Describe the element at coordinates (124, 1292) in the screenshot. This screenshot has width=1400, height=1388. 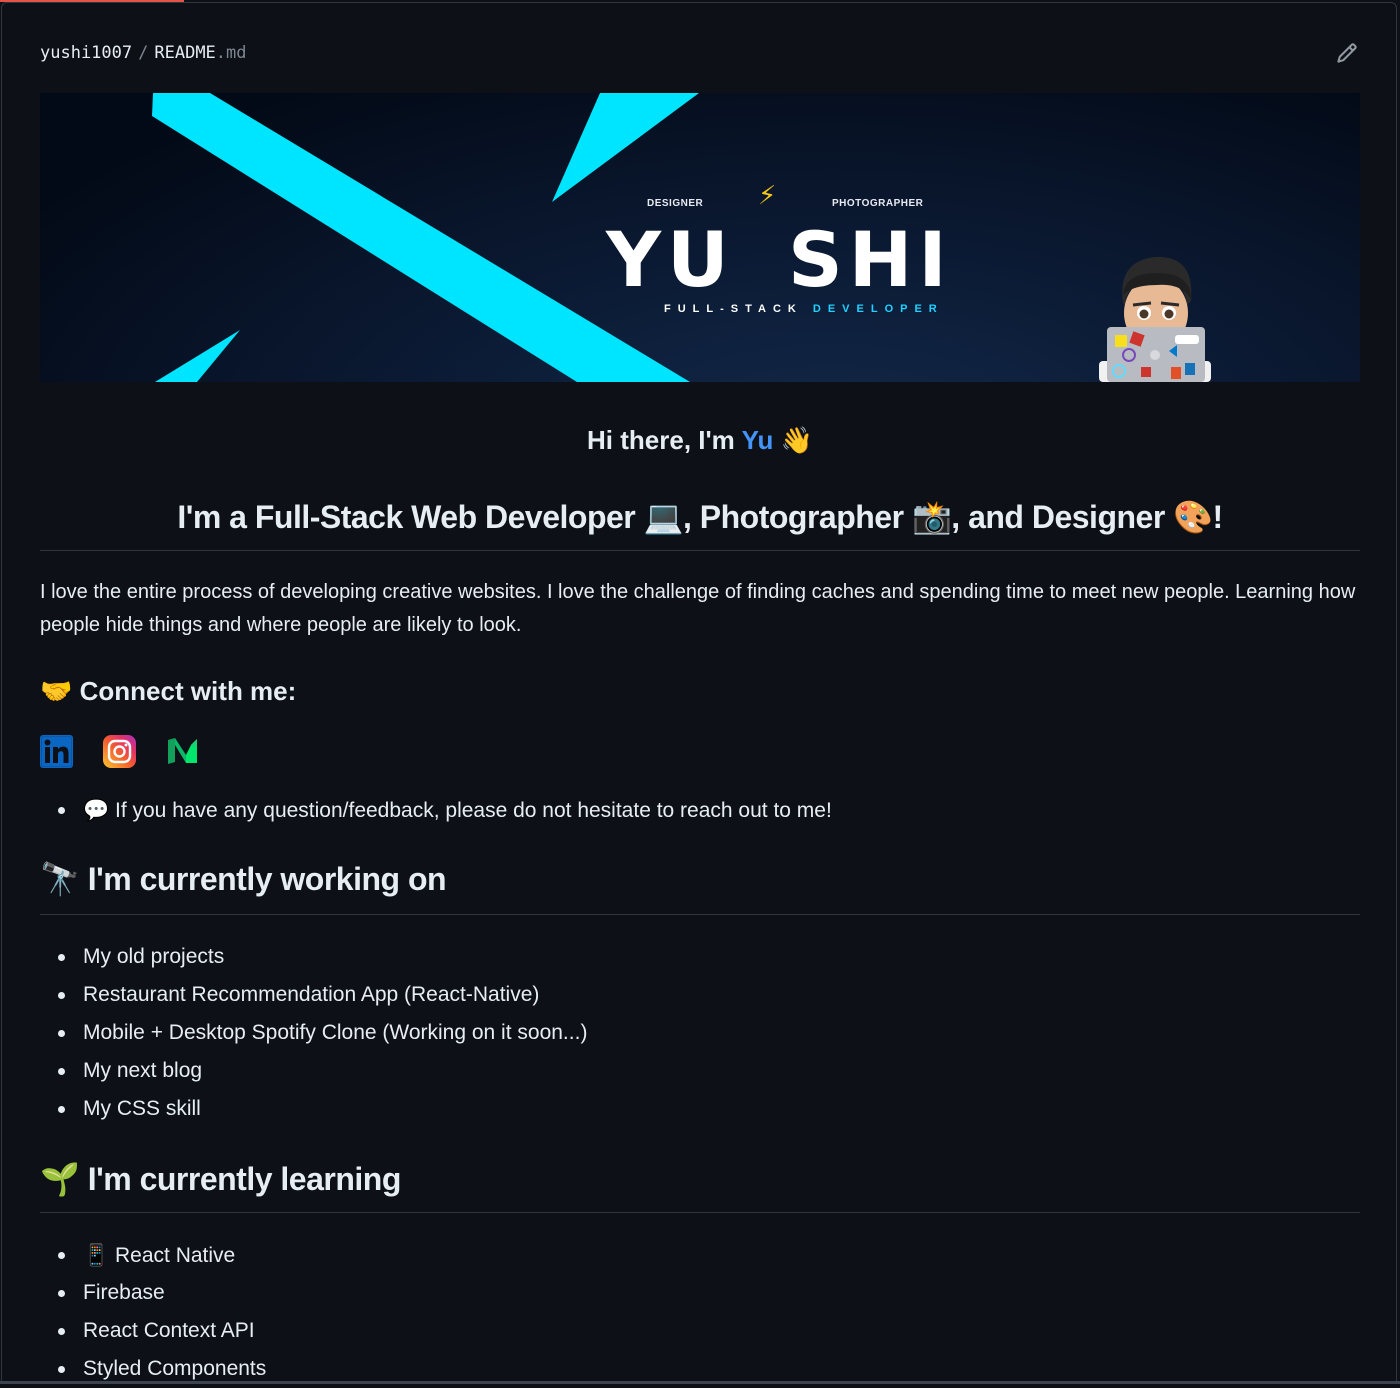
I see `list-item-text: Firebase` at that location.